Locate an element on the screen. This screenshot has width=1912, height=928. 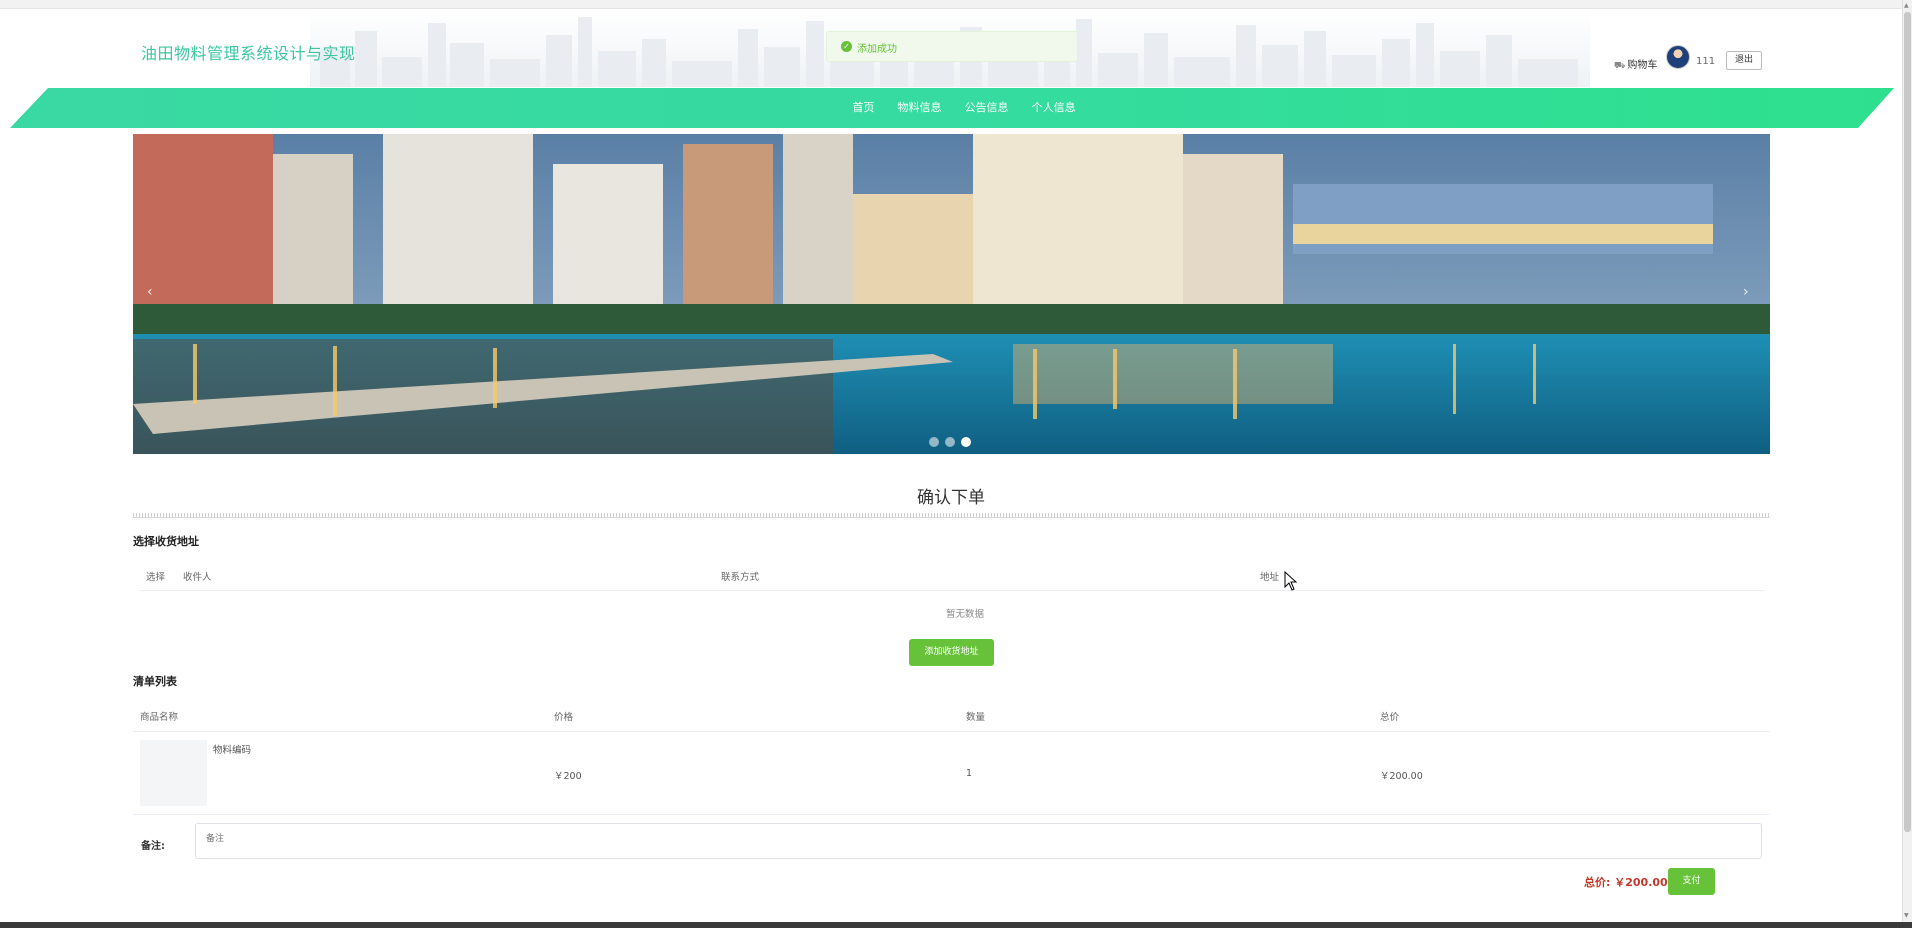
main-nav: 首页 物料信息 公告信息 个人信息 is located at coordinates (952, 108).